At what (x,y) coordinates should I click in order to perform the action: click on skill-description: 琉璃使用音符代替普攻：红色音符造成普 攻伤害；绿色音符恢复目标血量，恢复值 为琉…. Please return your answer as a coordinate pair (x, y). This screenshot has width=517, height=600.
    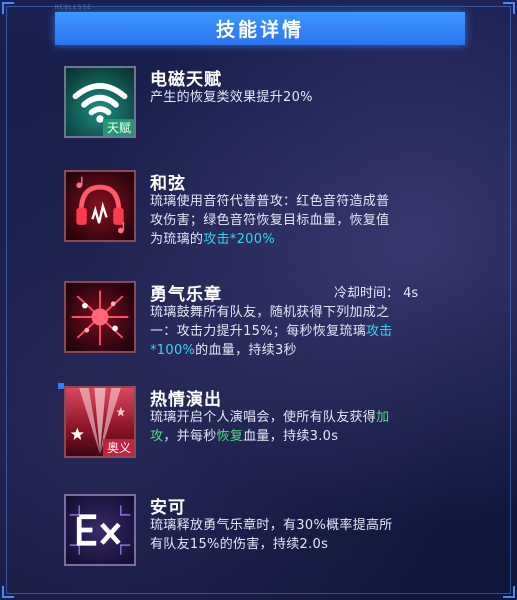
    Looking at the image, I should click on (312, 220).